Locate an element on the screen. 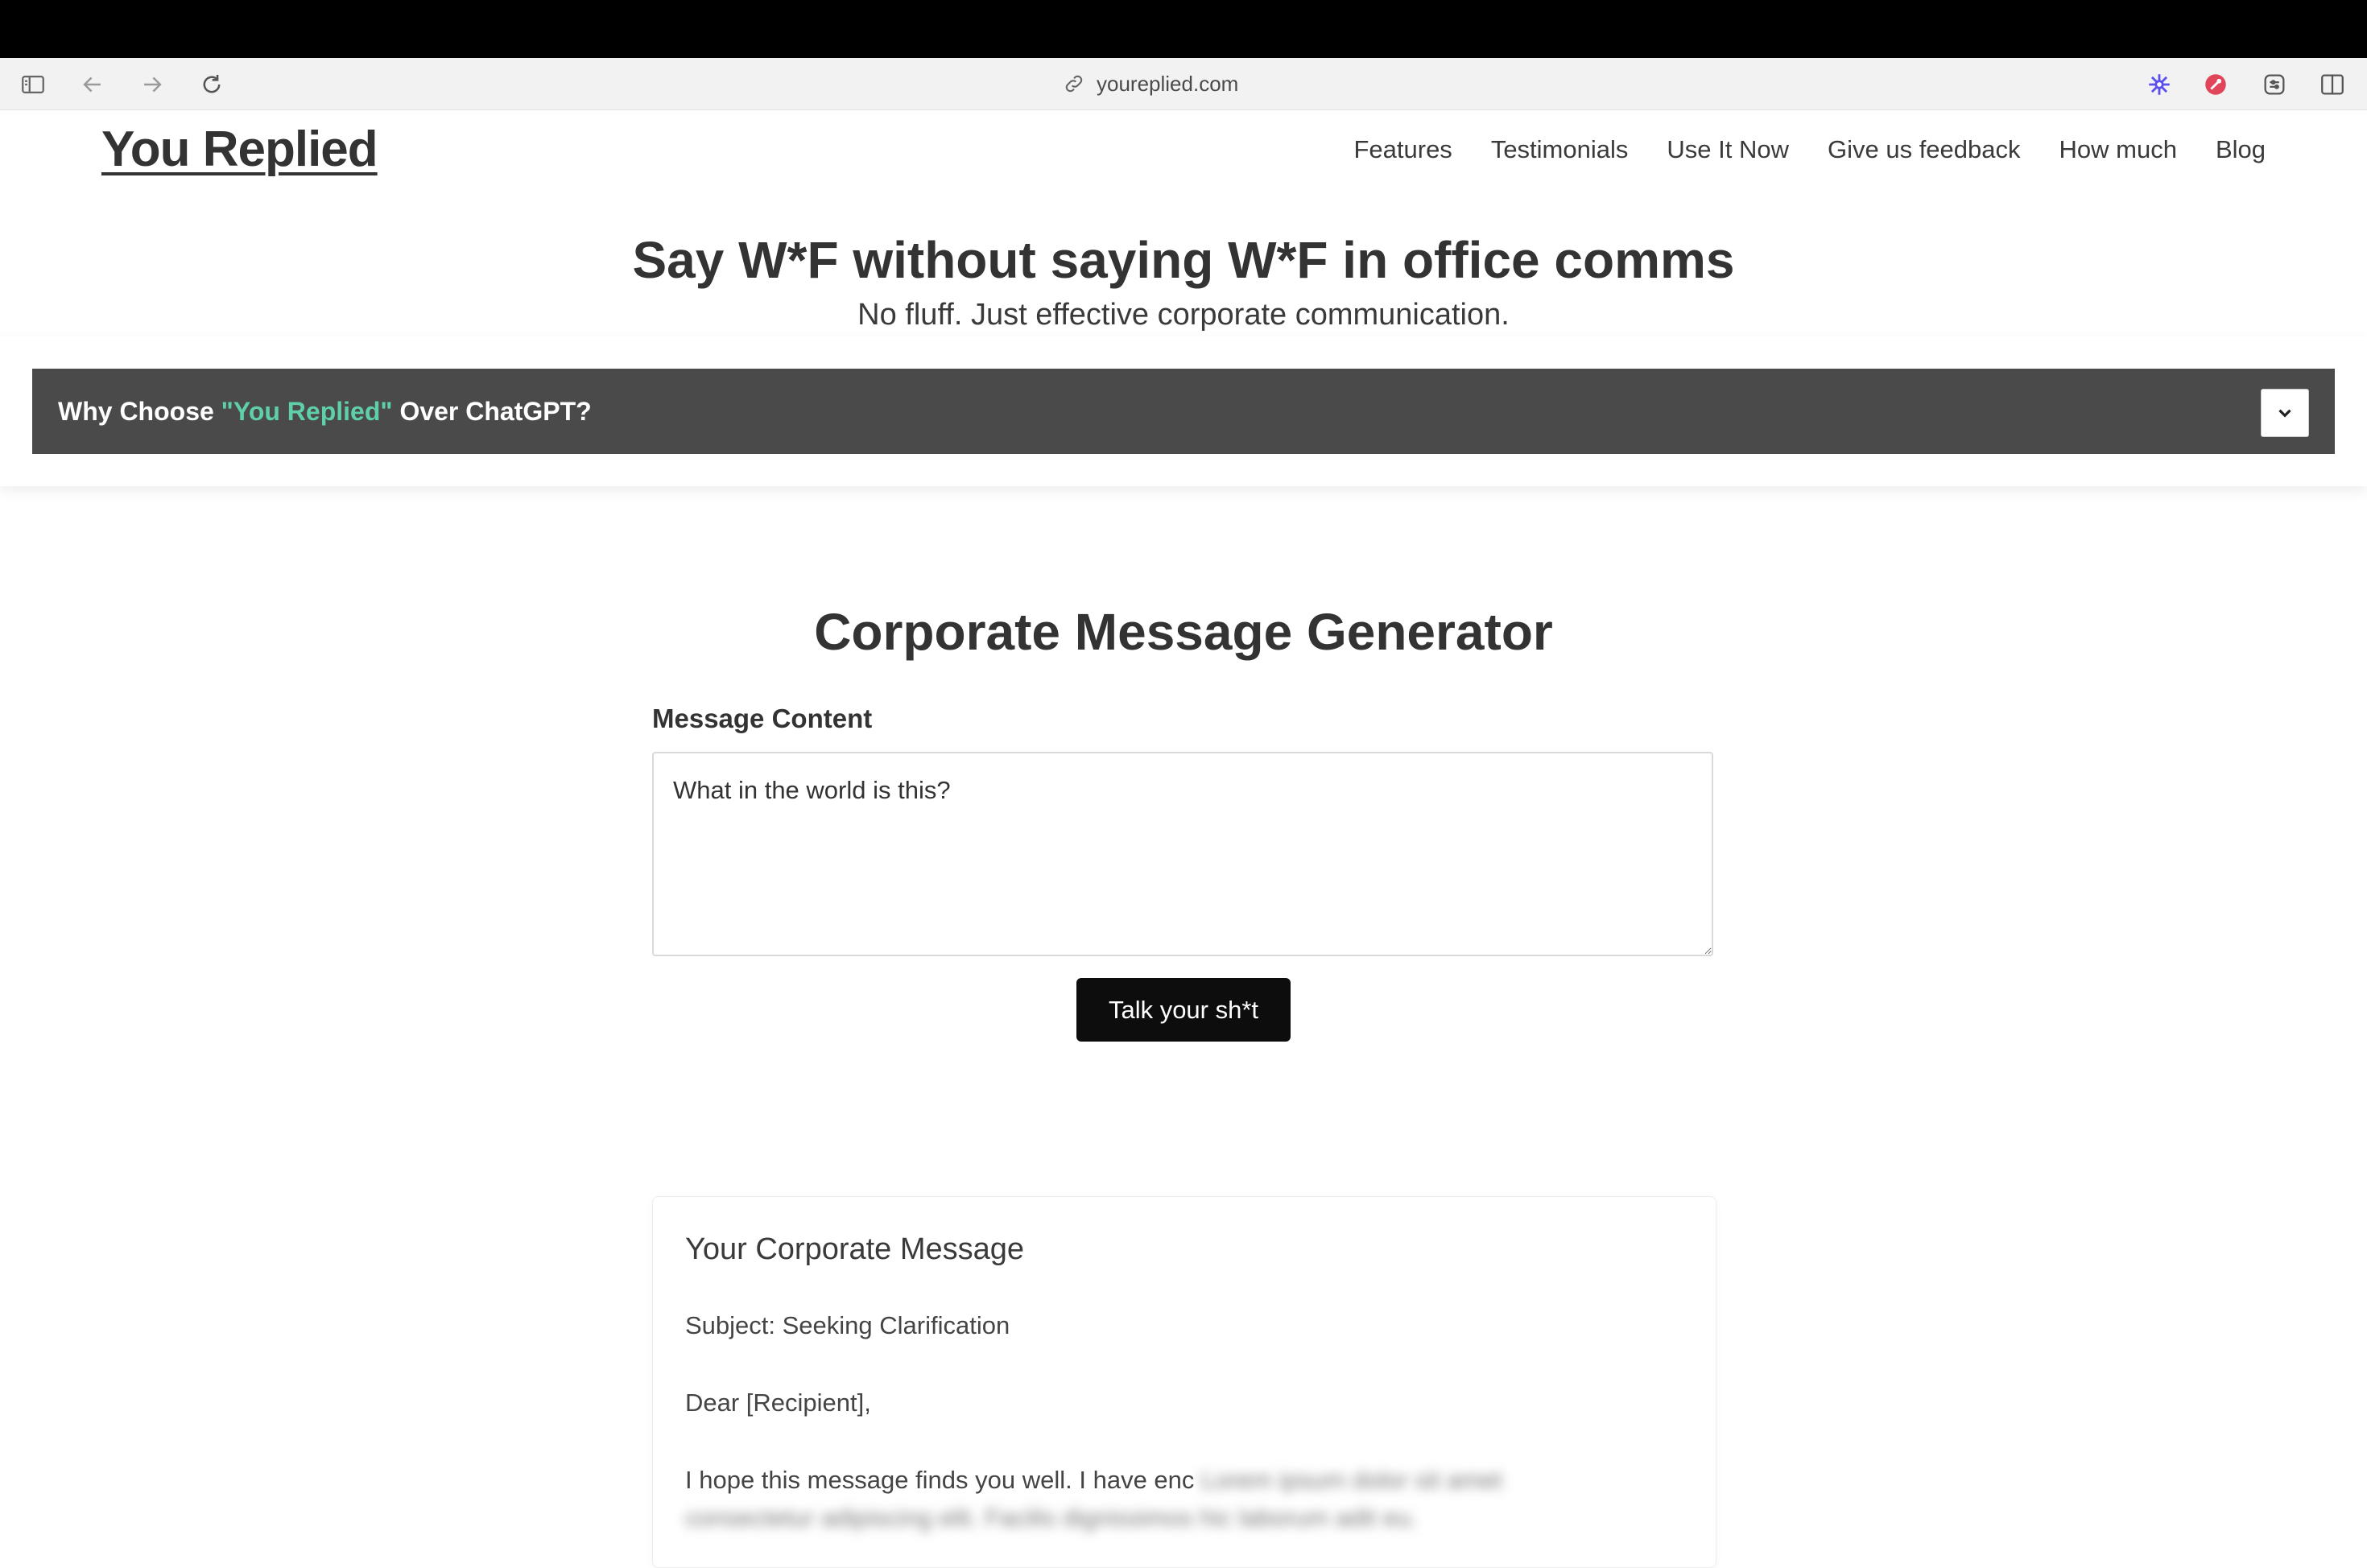 The width and height of the screenshot is (2367, 1568). generate-button: Talk your sh*t is located at coordinates (1183, 1010).